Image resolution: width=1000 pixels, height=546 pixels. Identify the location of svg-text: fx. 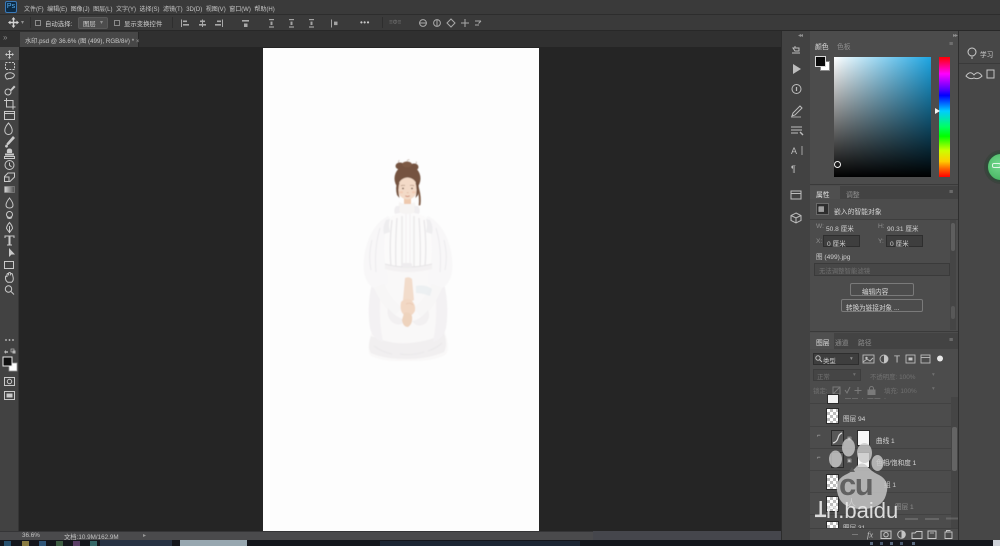
(870, 535).